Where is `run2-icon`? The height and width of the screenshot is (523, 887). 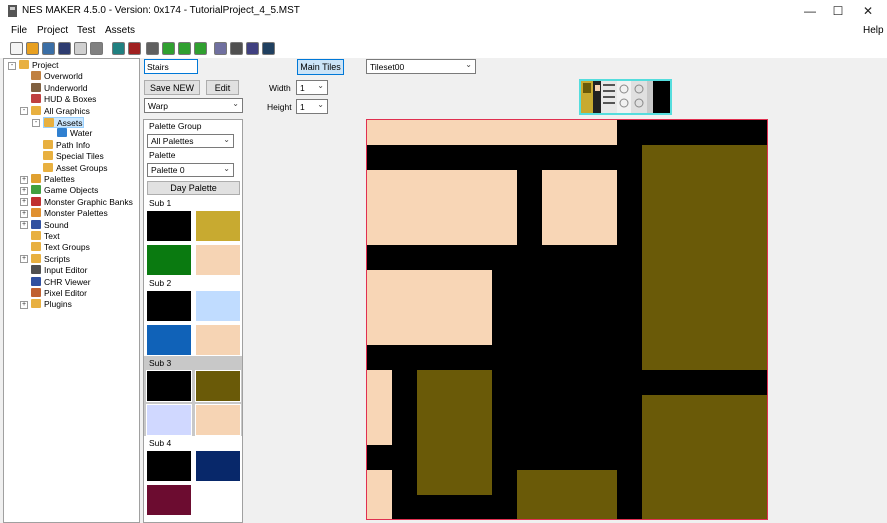 run2-icon is located at coordinates (184, 48).